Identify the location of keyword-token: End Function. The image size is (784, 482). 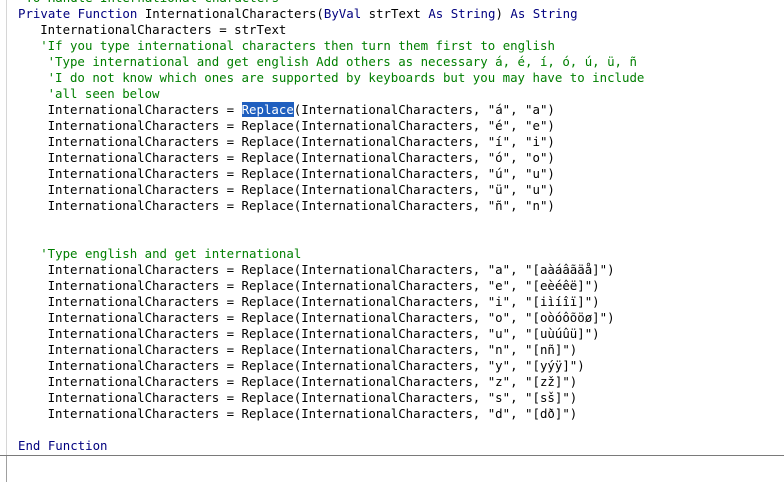
(63, 445).